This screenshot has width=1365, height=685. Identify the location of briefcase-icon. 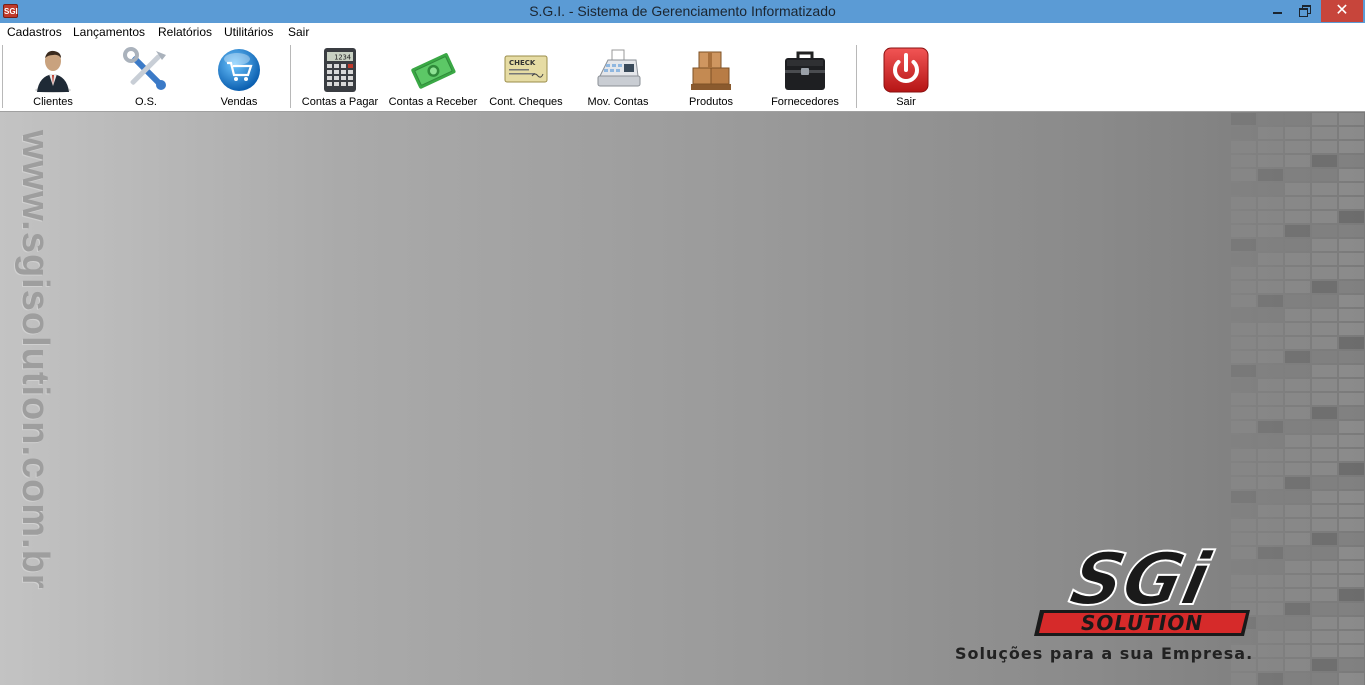
(805, 70).